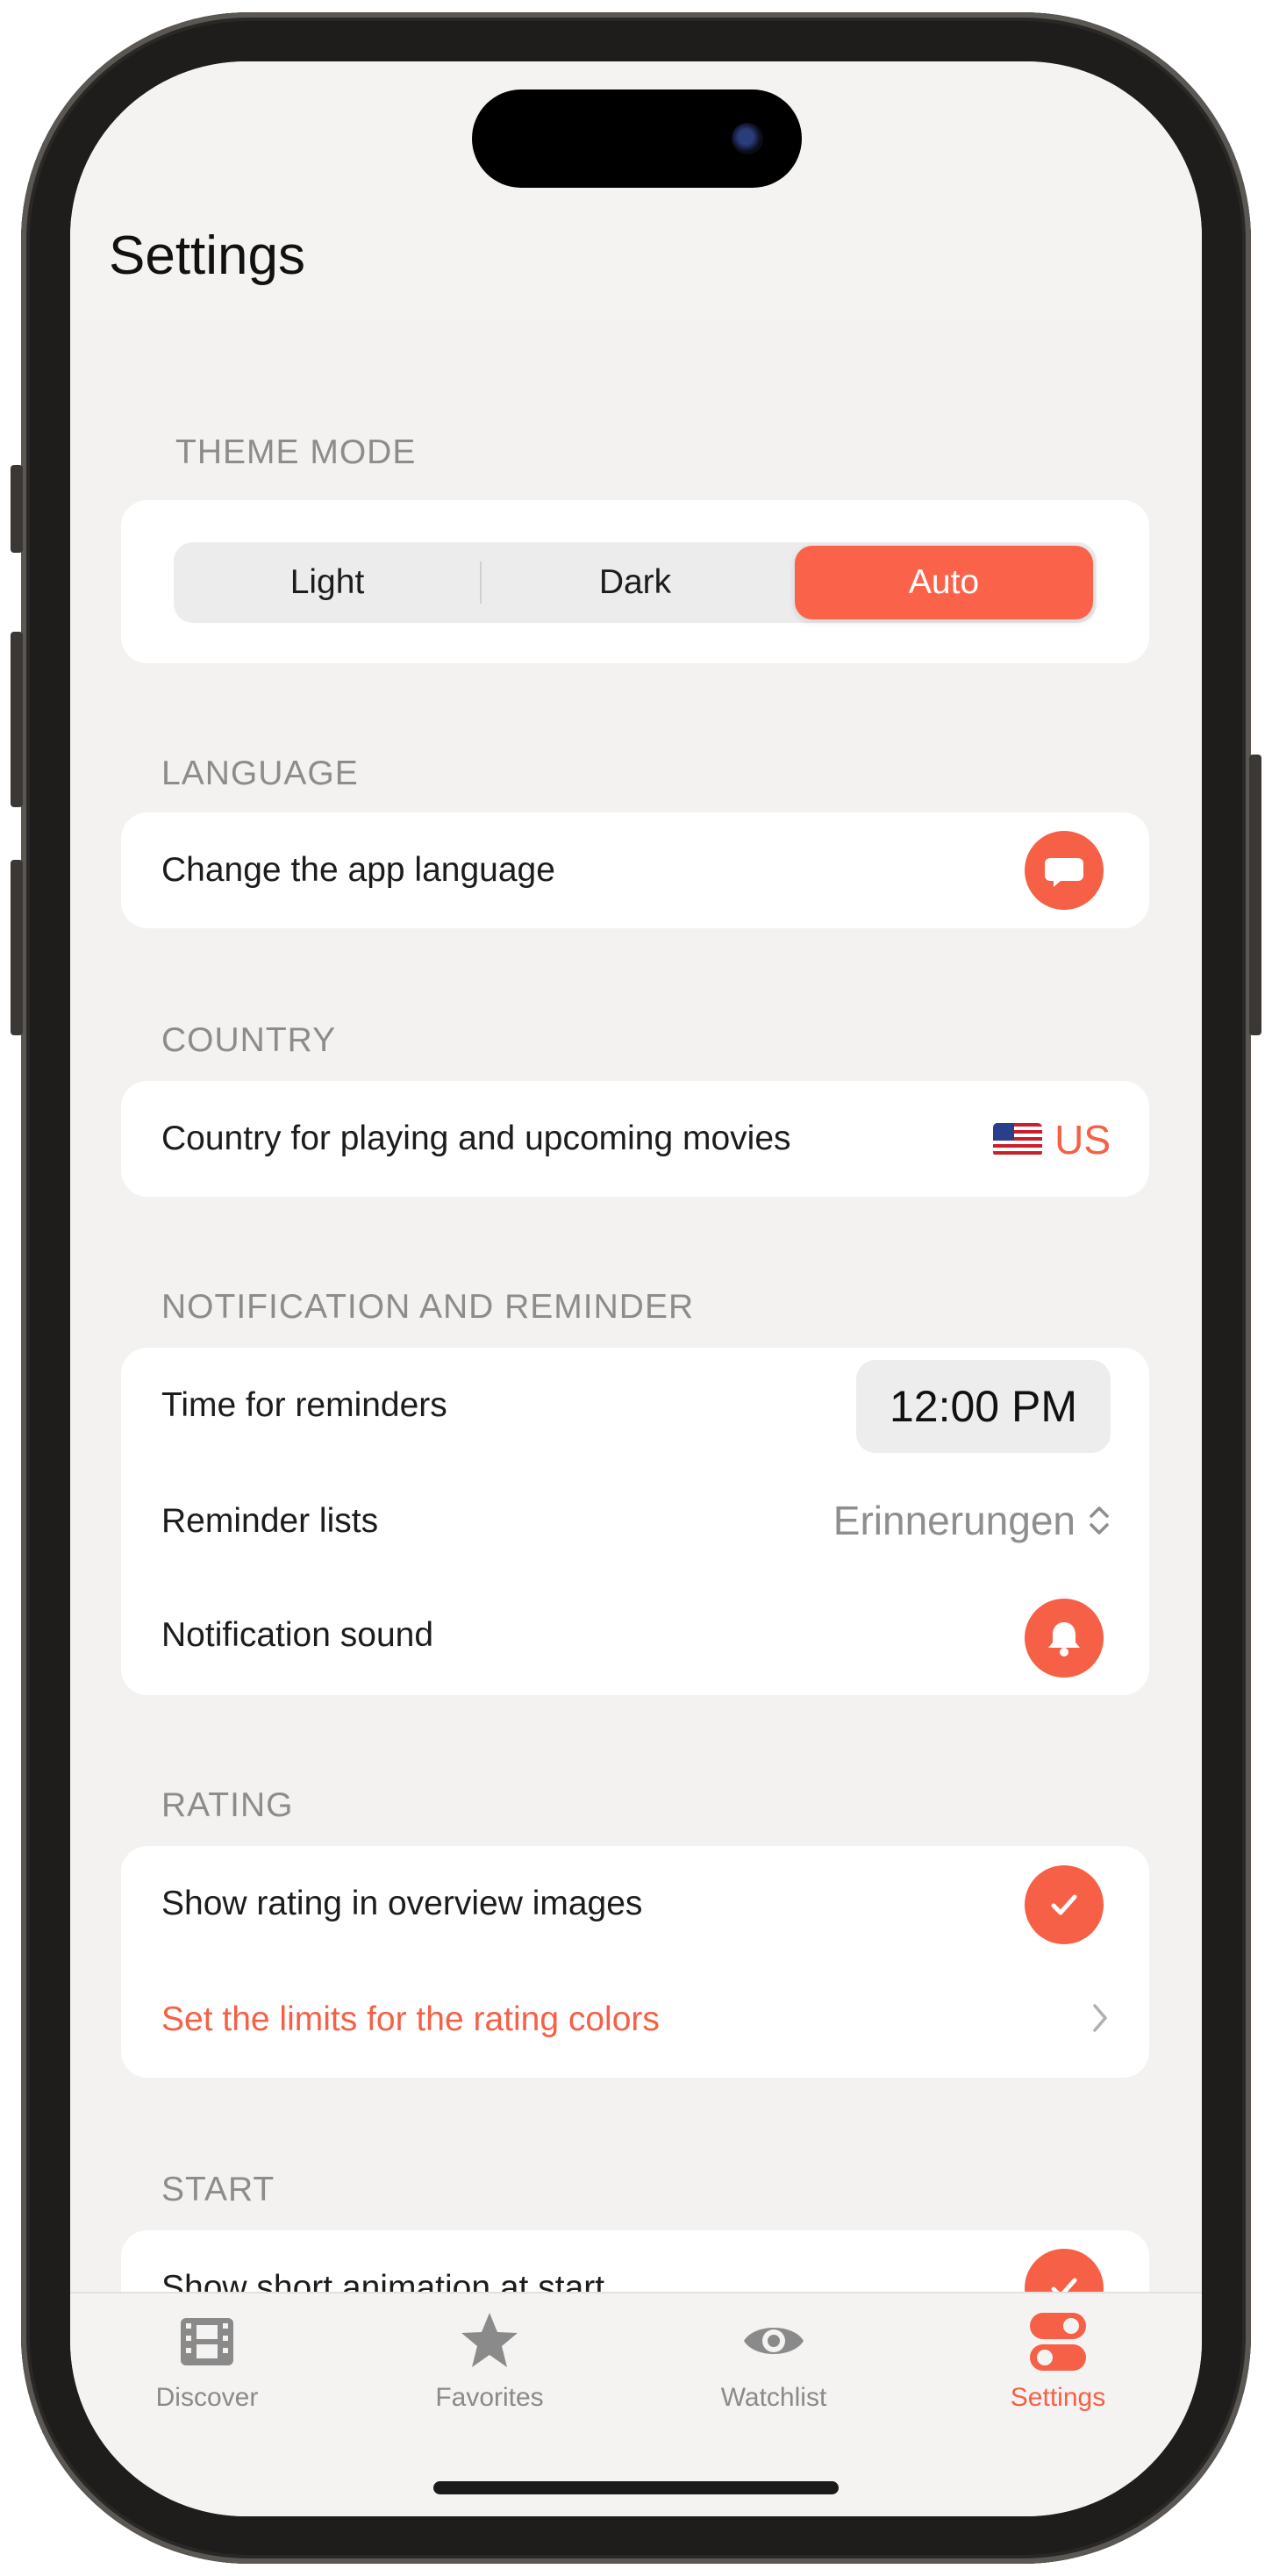 This screenshot has width=1272, height=2576. What do you see at coordinates (227, 1805) in the screenshot?
I see `section-label-rating: RATING` at bounding box center [227, 1805].